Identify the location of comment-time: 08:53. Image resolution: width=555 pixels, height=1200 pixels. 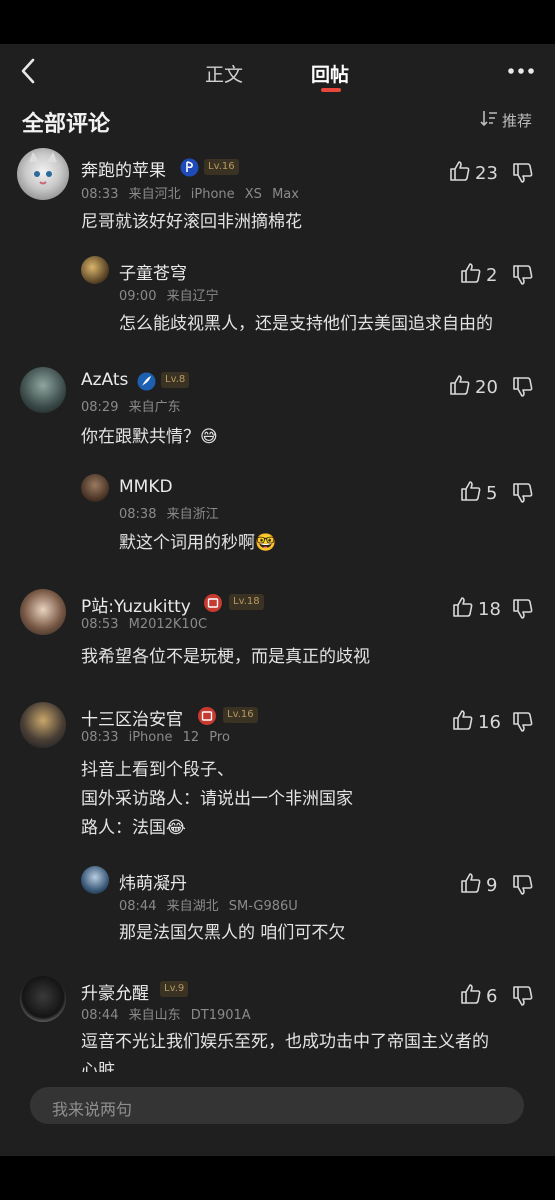
(100, 624).